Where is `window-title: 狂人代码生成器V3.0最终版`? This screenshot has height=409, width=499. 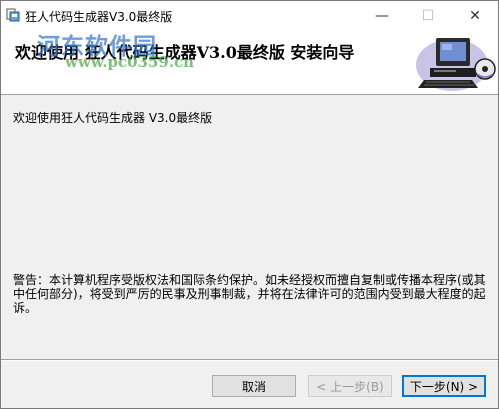 window-title: 狂人代码生成器V3.0最终版 is located at coordinates (99, 17).